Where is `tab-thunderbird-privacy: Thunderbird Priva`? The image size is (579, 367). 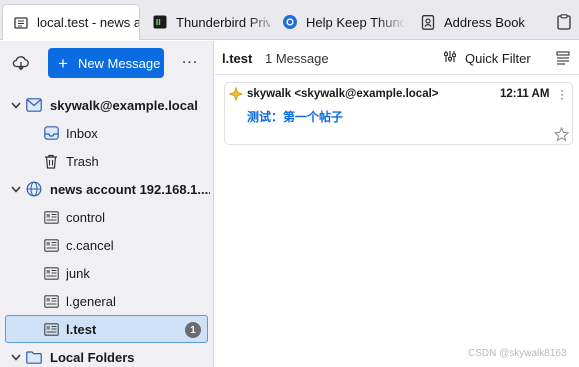 tab-thunderbird-privacy: Thunderbird Priva is located at coordinates (206, 22).